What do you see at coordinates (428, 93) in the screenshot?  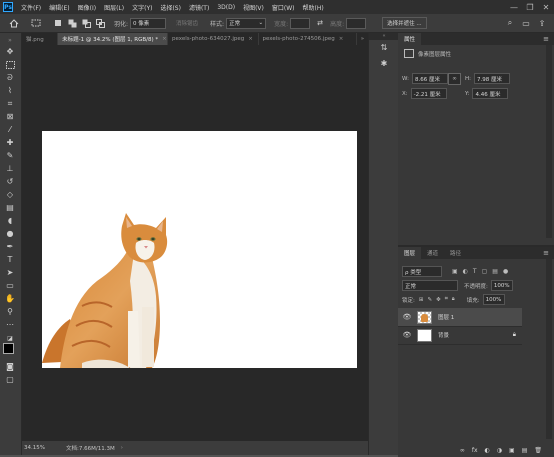 I see `x-value-input: -2.21 厘米` at bounding box center [428, 93].